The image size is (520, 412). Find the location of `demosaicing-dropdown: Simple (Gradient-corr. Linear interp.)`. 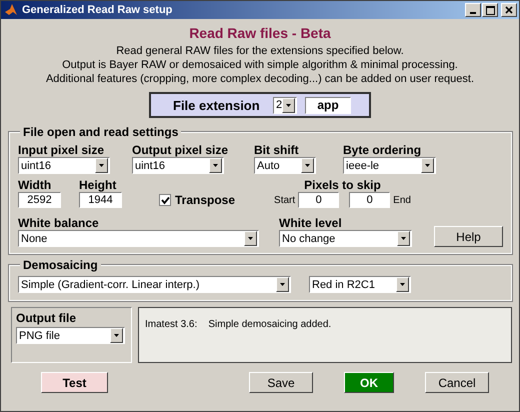

demosaicing-dropdown: Simple (Gradient-corr. Linear interp.) is located at coordinates (154, 284).